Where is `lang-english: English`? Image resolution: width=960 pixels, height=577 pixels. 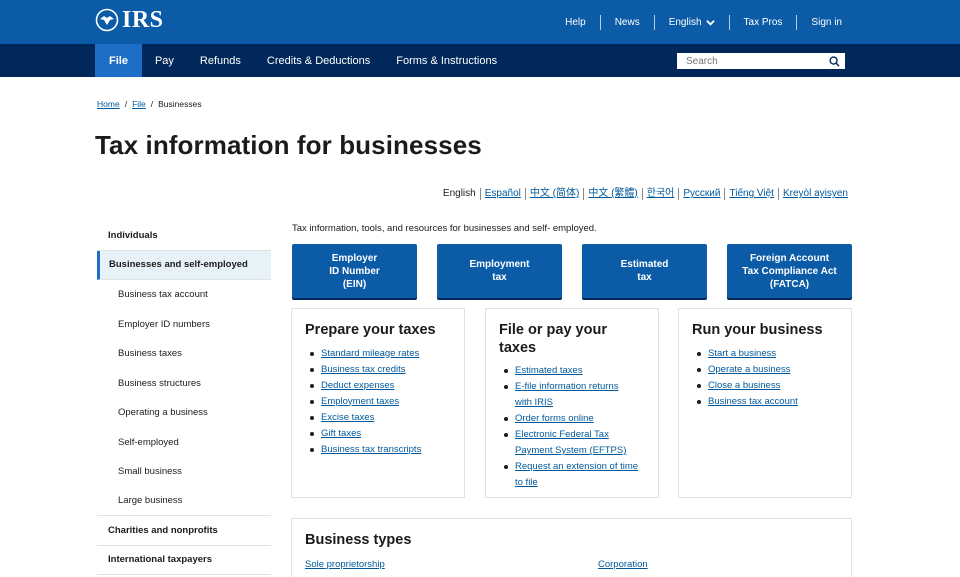 lang-english: English is located at coordinates (459, 193).